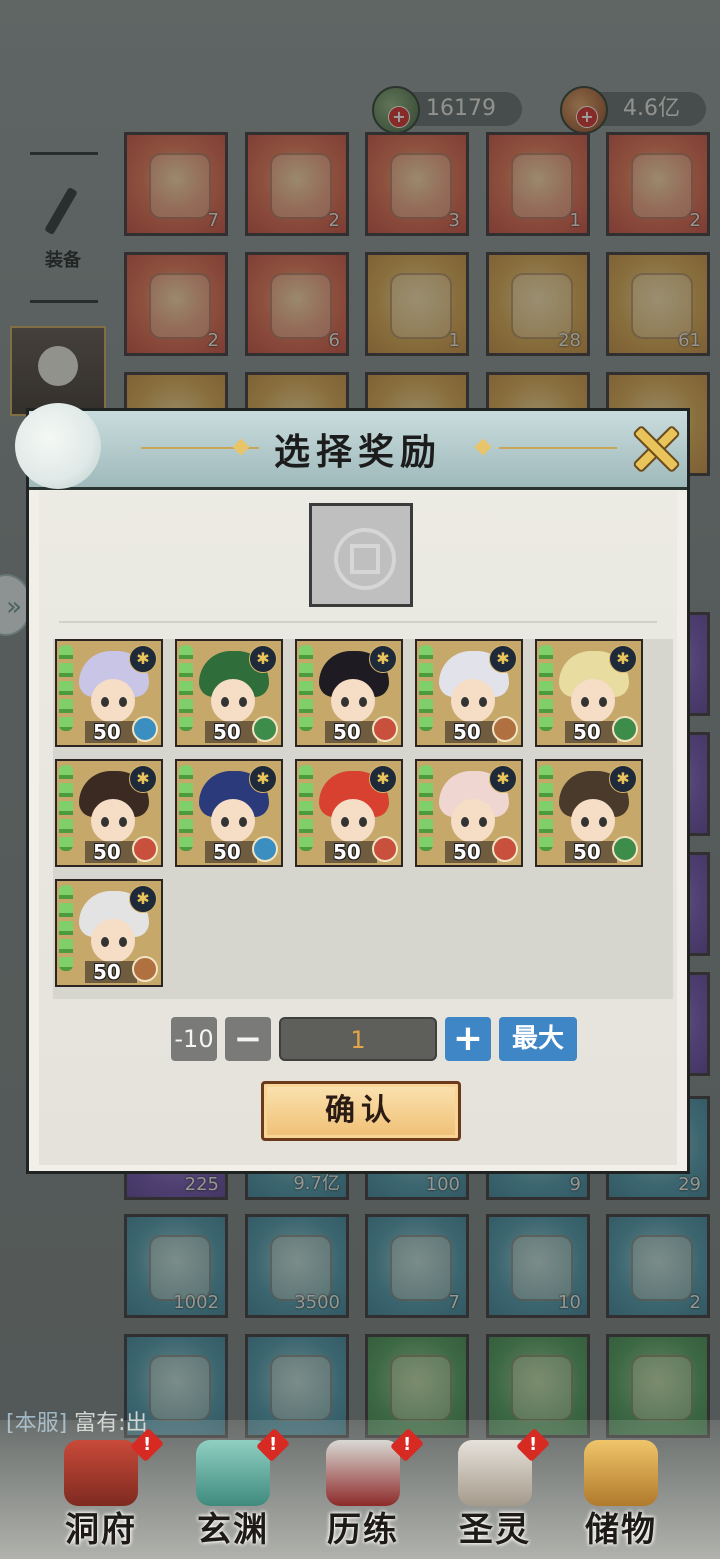  Describe the element at coordinates (363, 1530) in the screenshot. I see `nav-label: 历练` at that location.